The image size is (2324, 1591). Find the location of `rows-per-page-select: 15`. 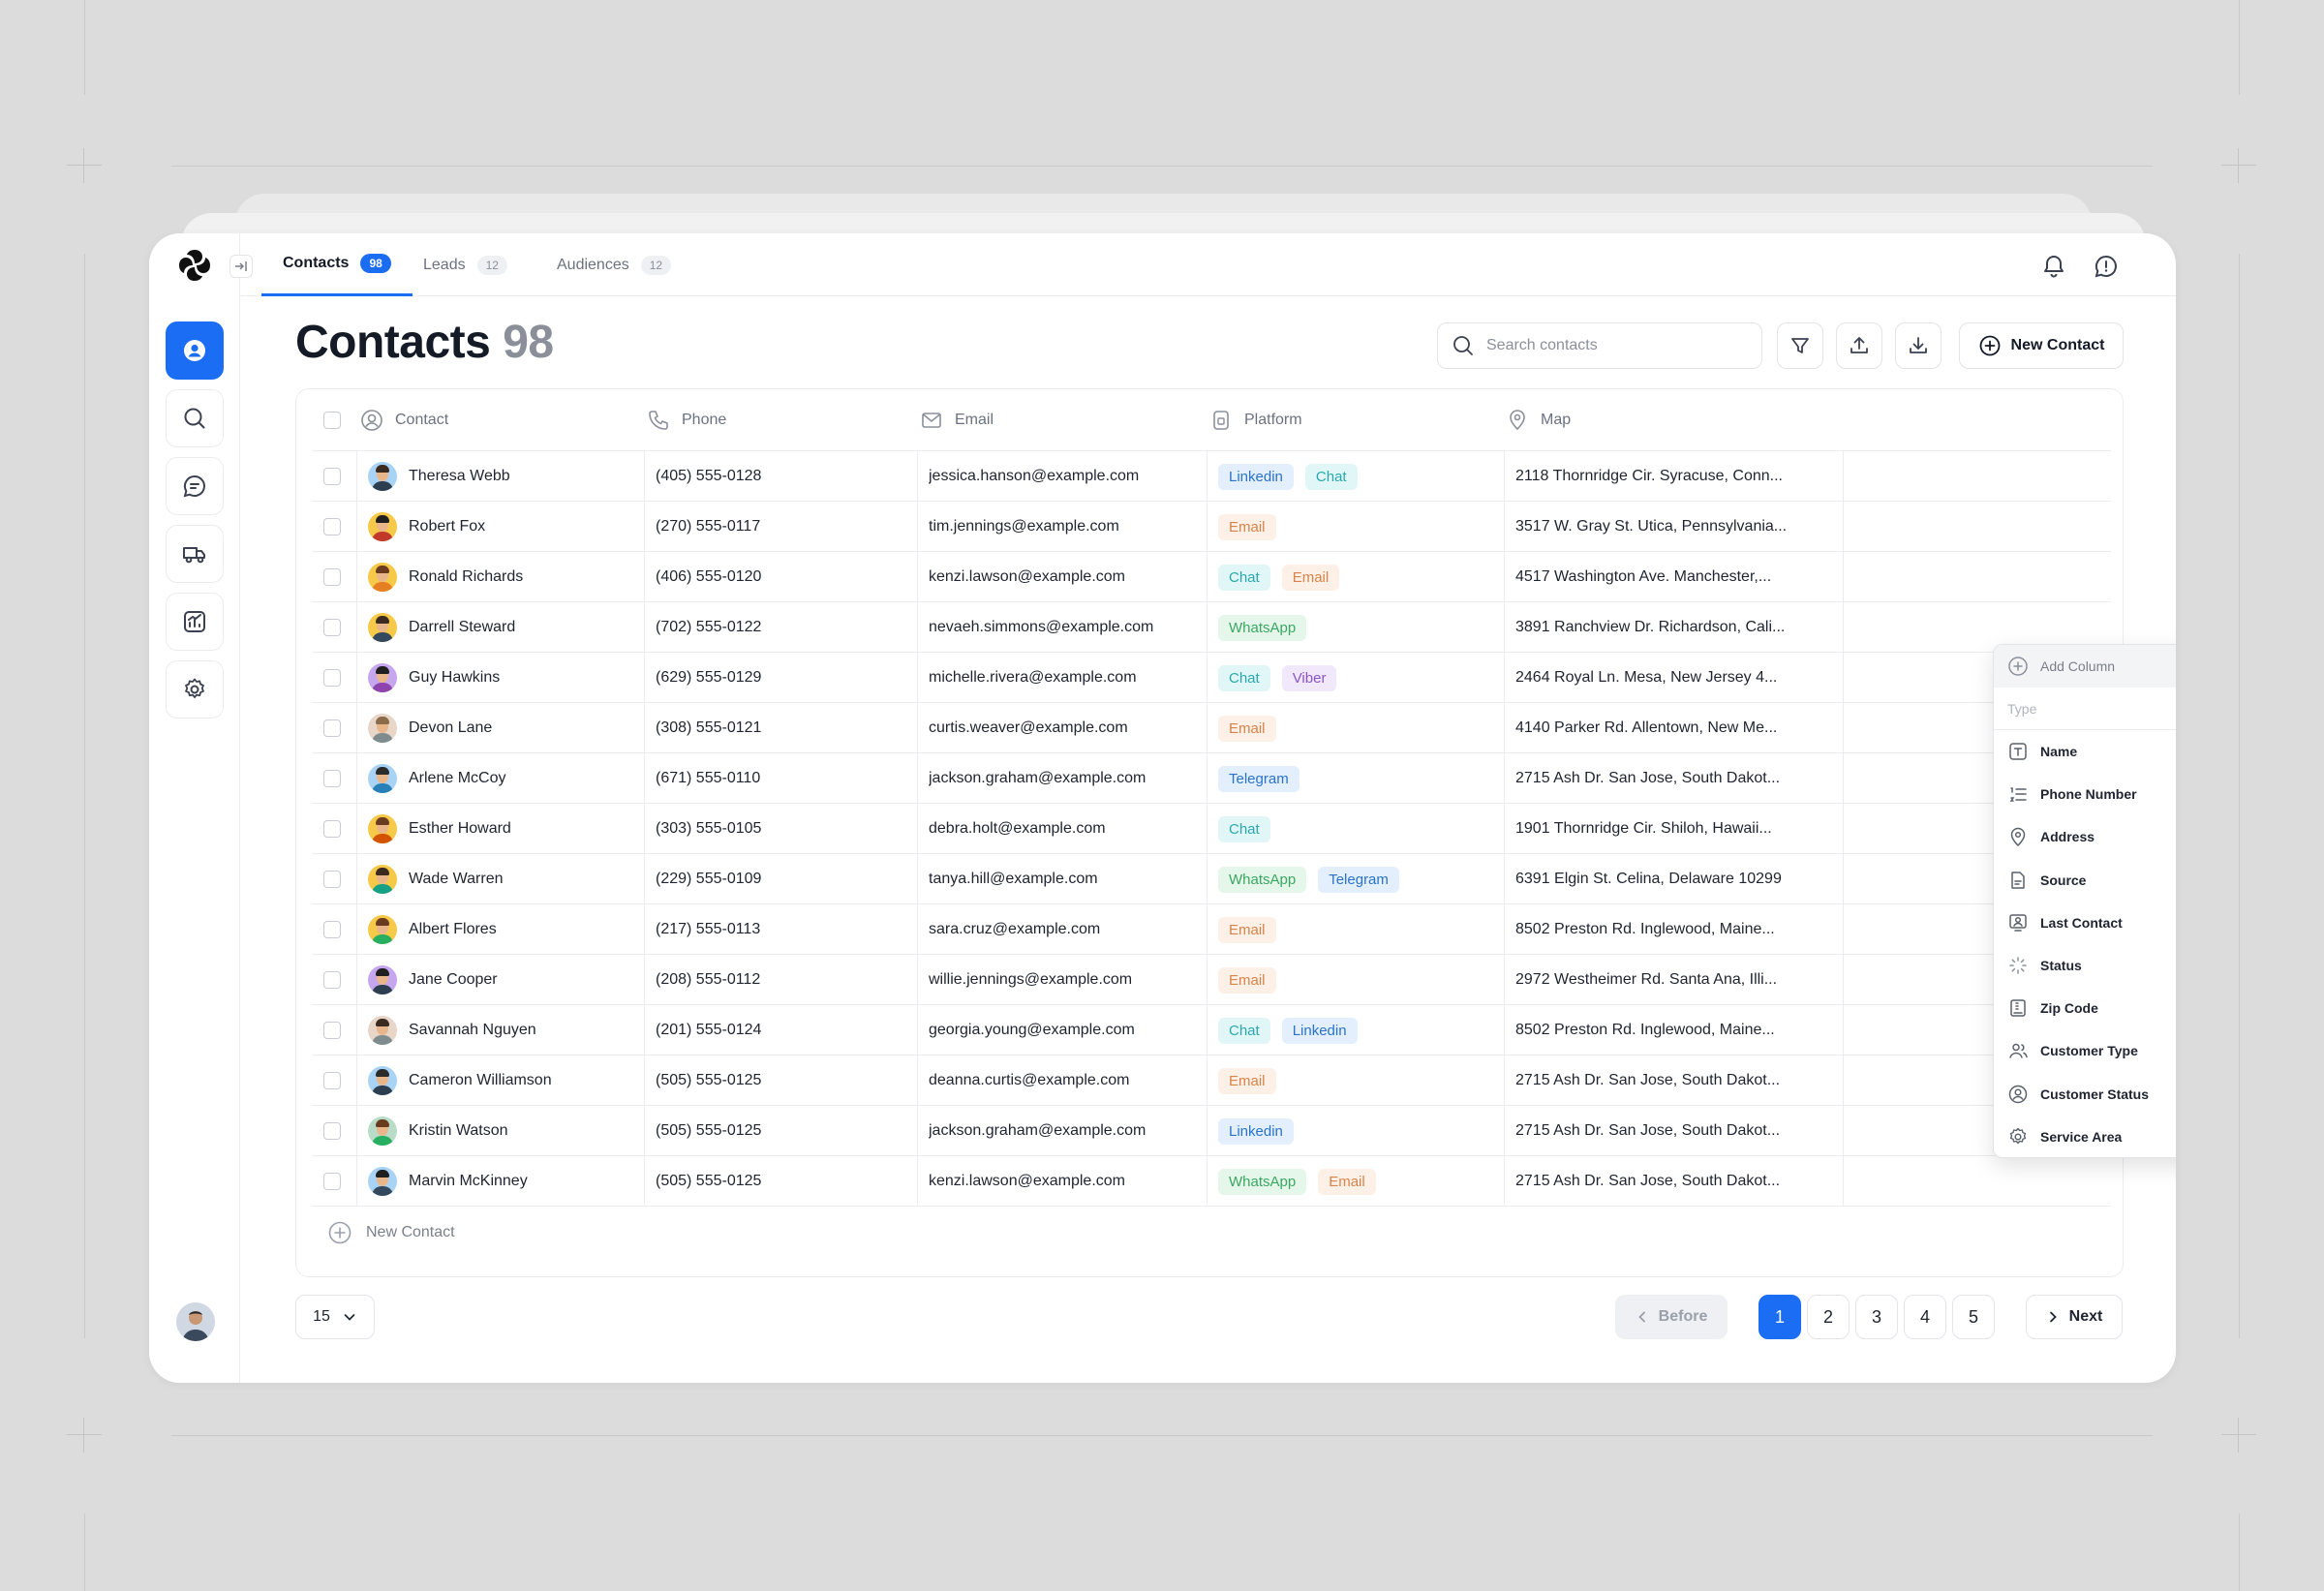

rows-per-page-select: 15 is located at coordinates (335, 1317).